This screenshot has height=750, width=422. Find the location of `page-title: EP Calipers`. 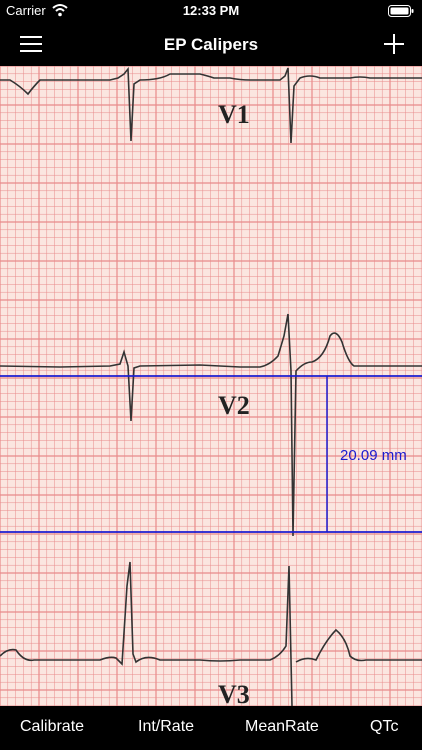

page-title: EP Calipers is located at coordinates (211, 44).